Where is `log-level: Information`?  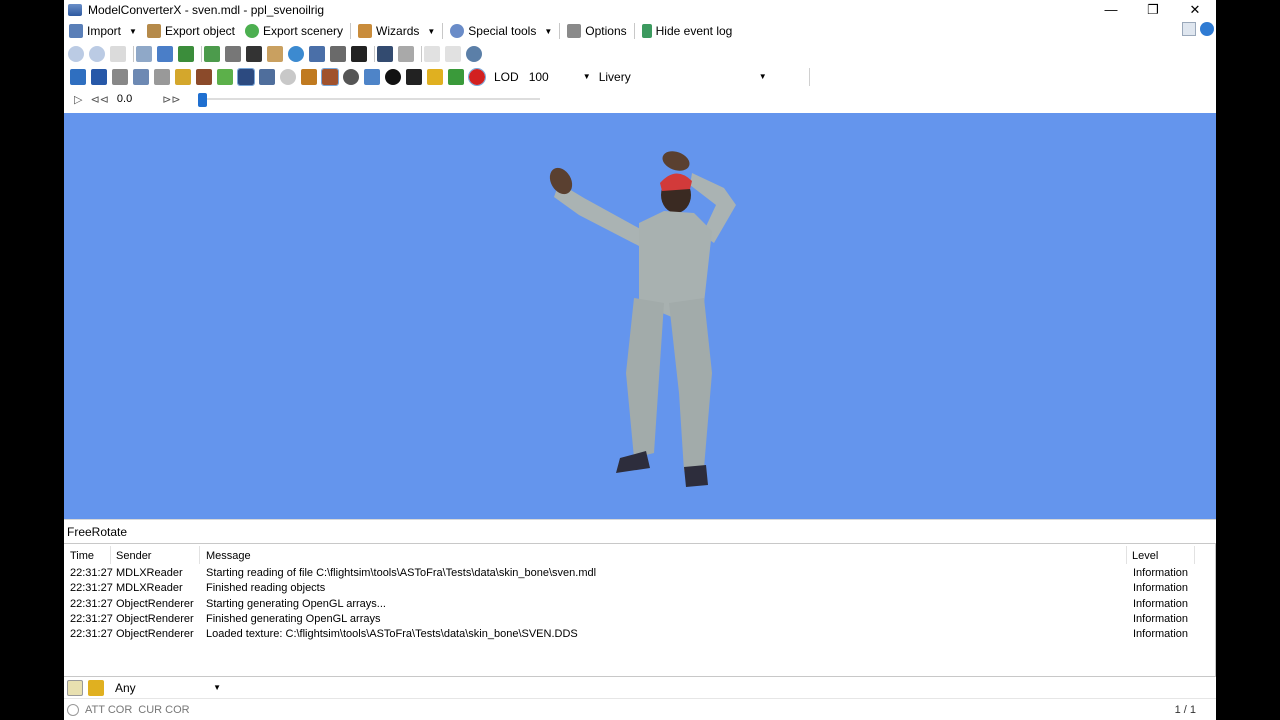
log-level: Information is located at coordinates (1161, 634).